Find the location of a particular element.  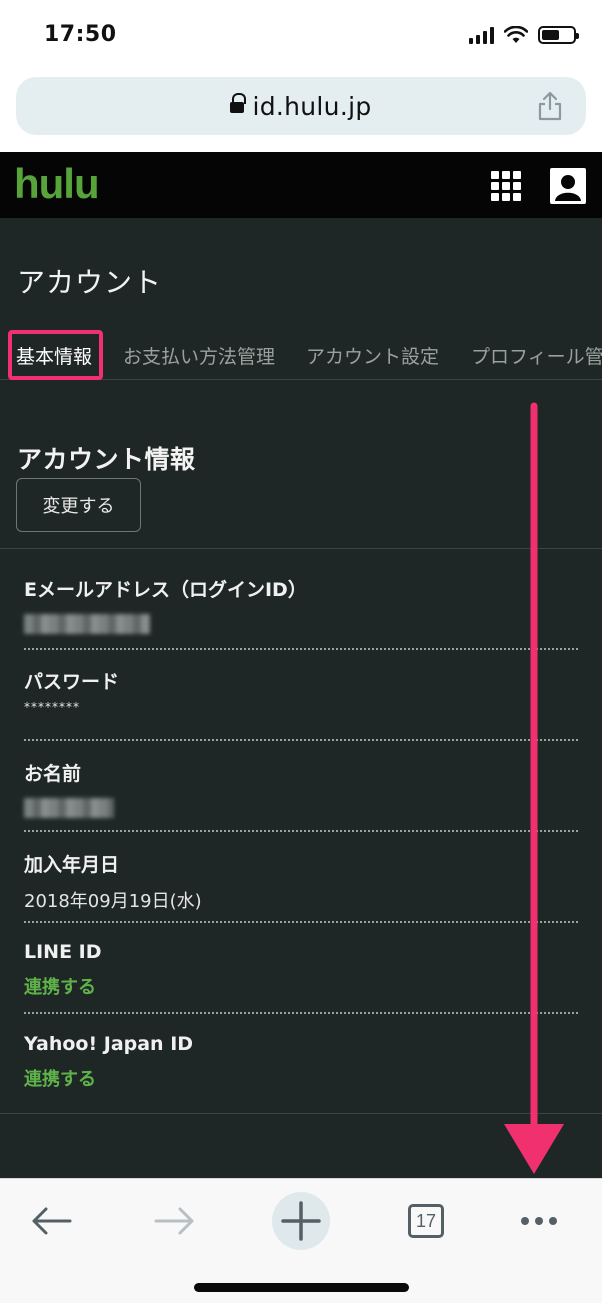

name-field: お名前 is located at coordinates (301, 790).